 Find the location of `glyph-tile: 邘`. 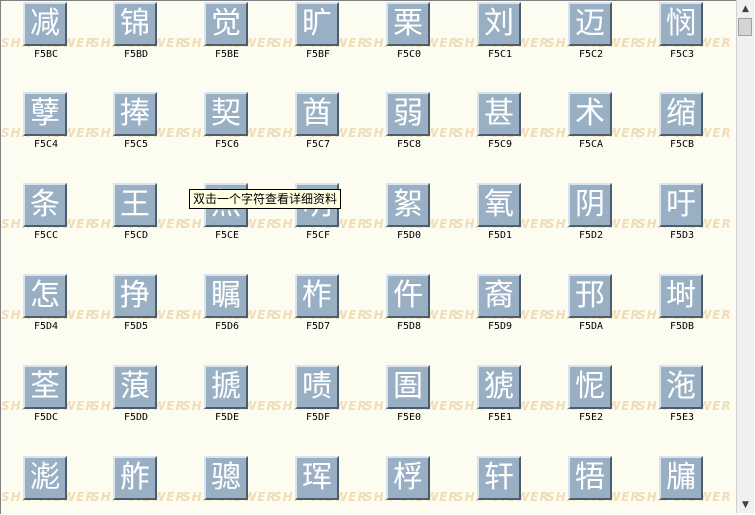

glyph-tile: 邘 is located at coordinates (590, 296).